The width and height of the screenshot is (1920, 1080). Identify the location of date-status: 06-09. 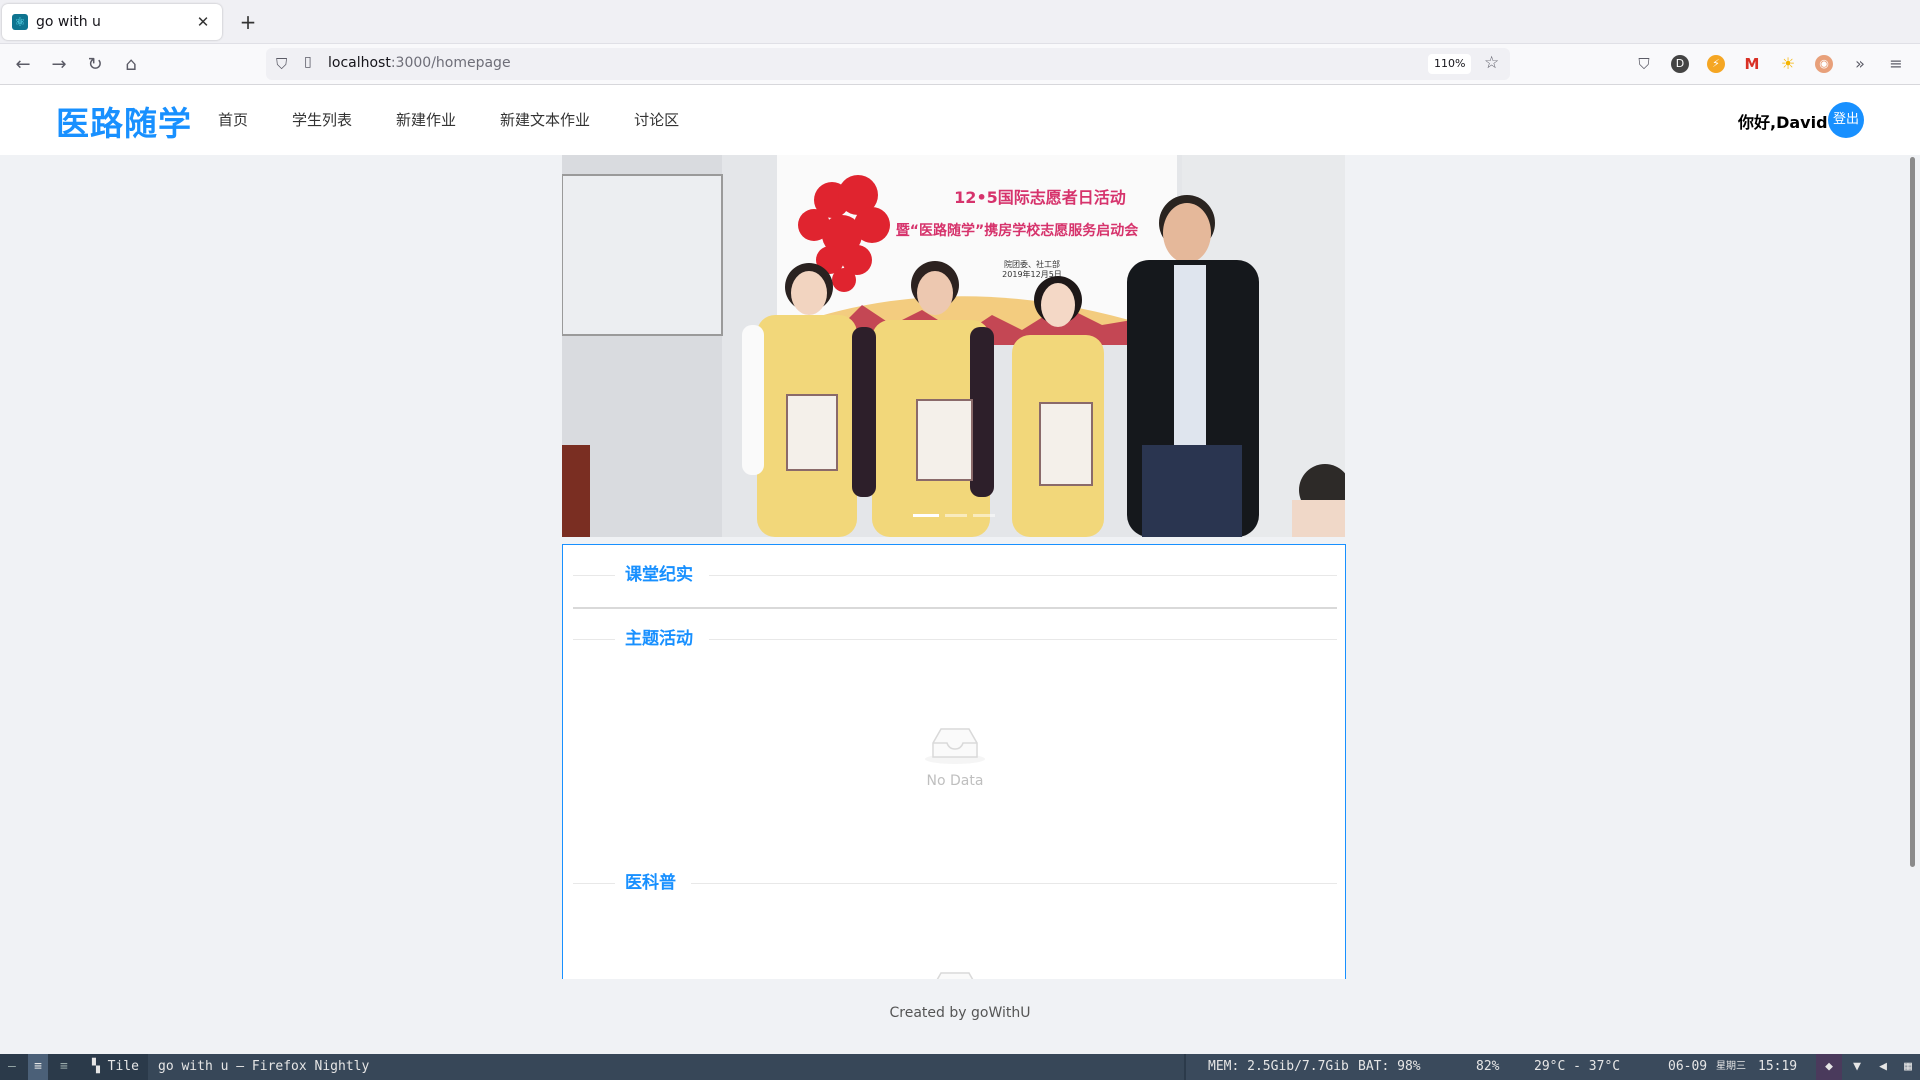
(1688, 1066).